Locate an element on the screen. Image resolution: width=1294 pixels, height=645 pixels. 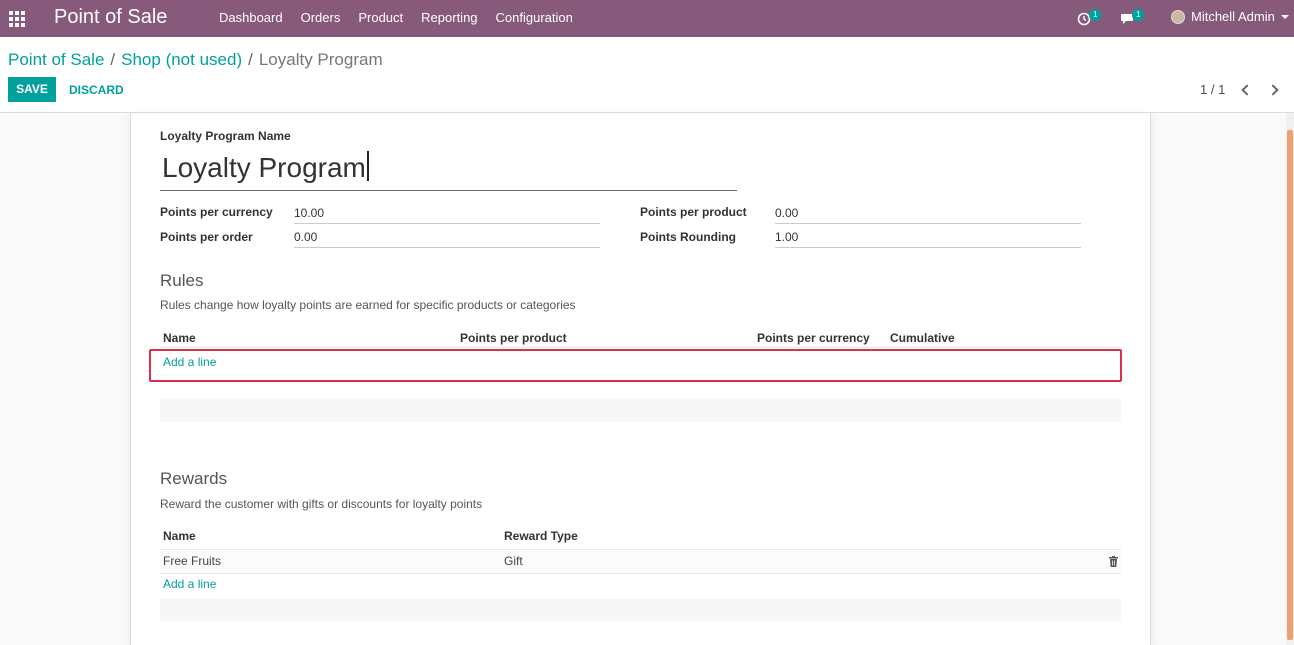
menu-item-configuration: Configuration is located at coordinates (534, 17).